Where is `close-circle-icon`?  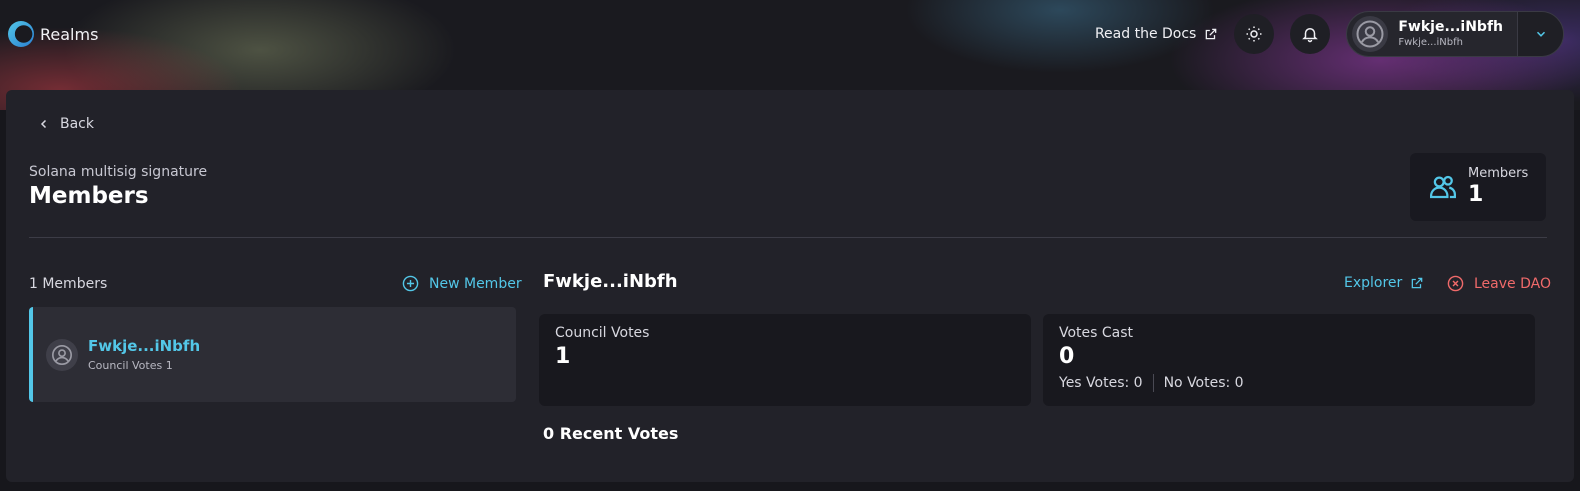
close-circle-icon is located at coordinates (1455, 283).